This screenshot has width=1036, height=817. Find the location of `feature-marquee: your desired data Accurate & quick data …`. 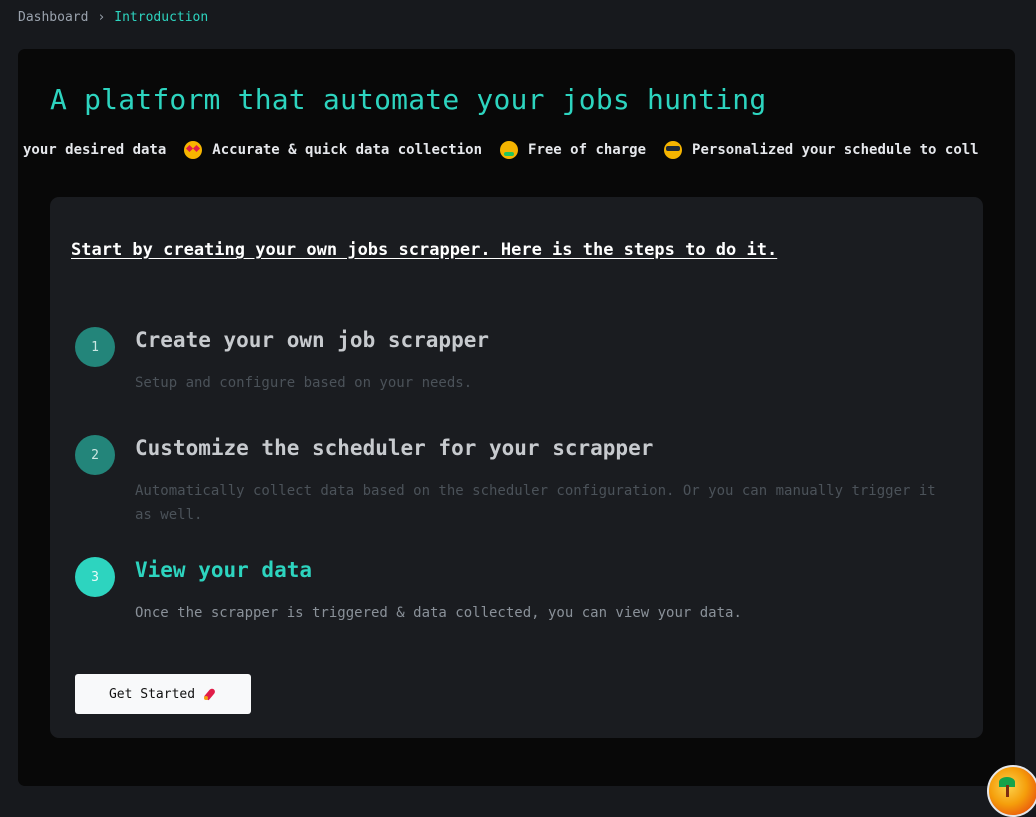

feature-marquee: your desired data Accurate & quick data … is located at coordinates (516, 152).